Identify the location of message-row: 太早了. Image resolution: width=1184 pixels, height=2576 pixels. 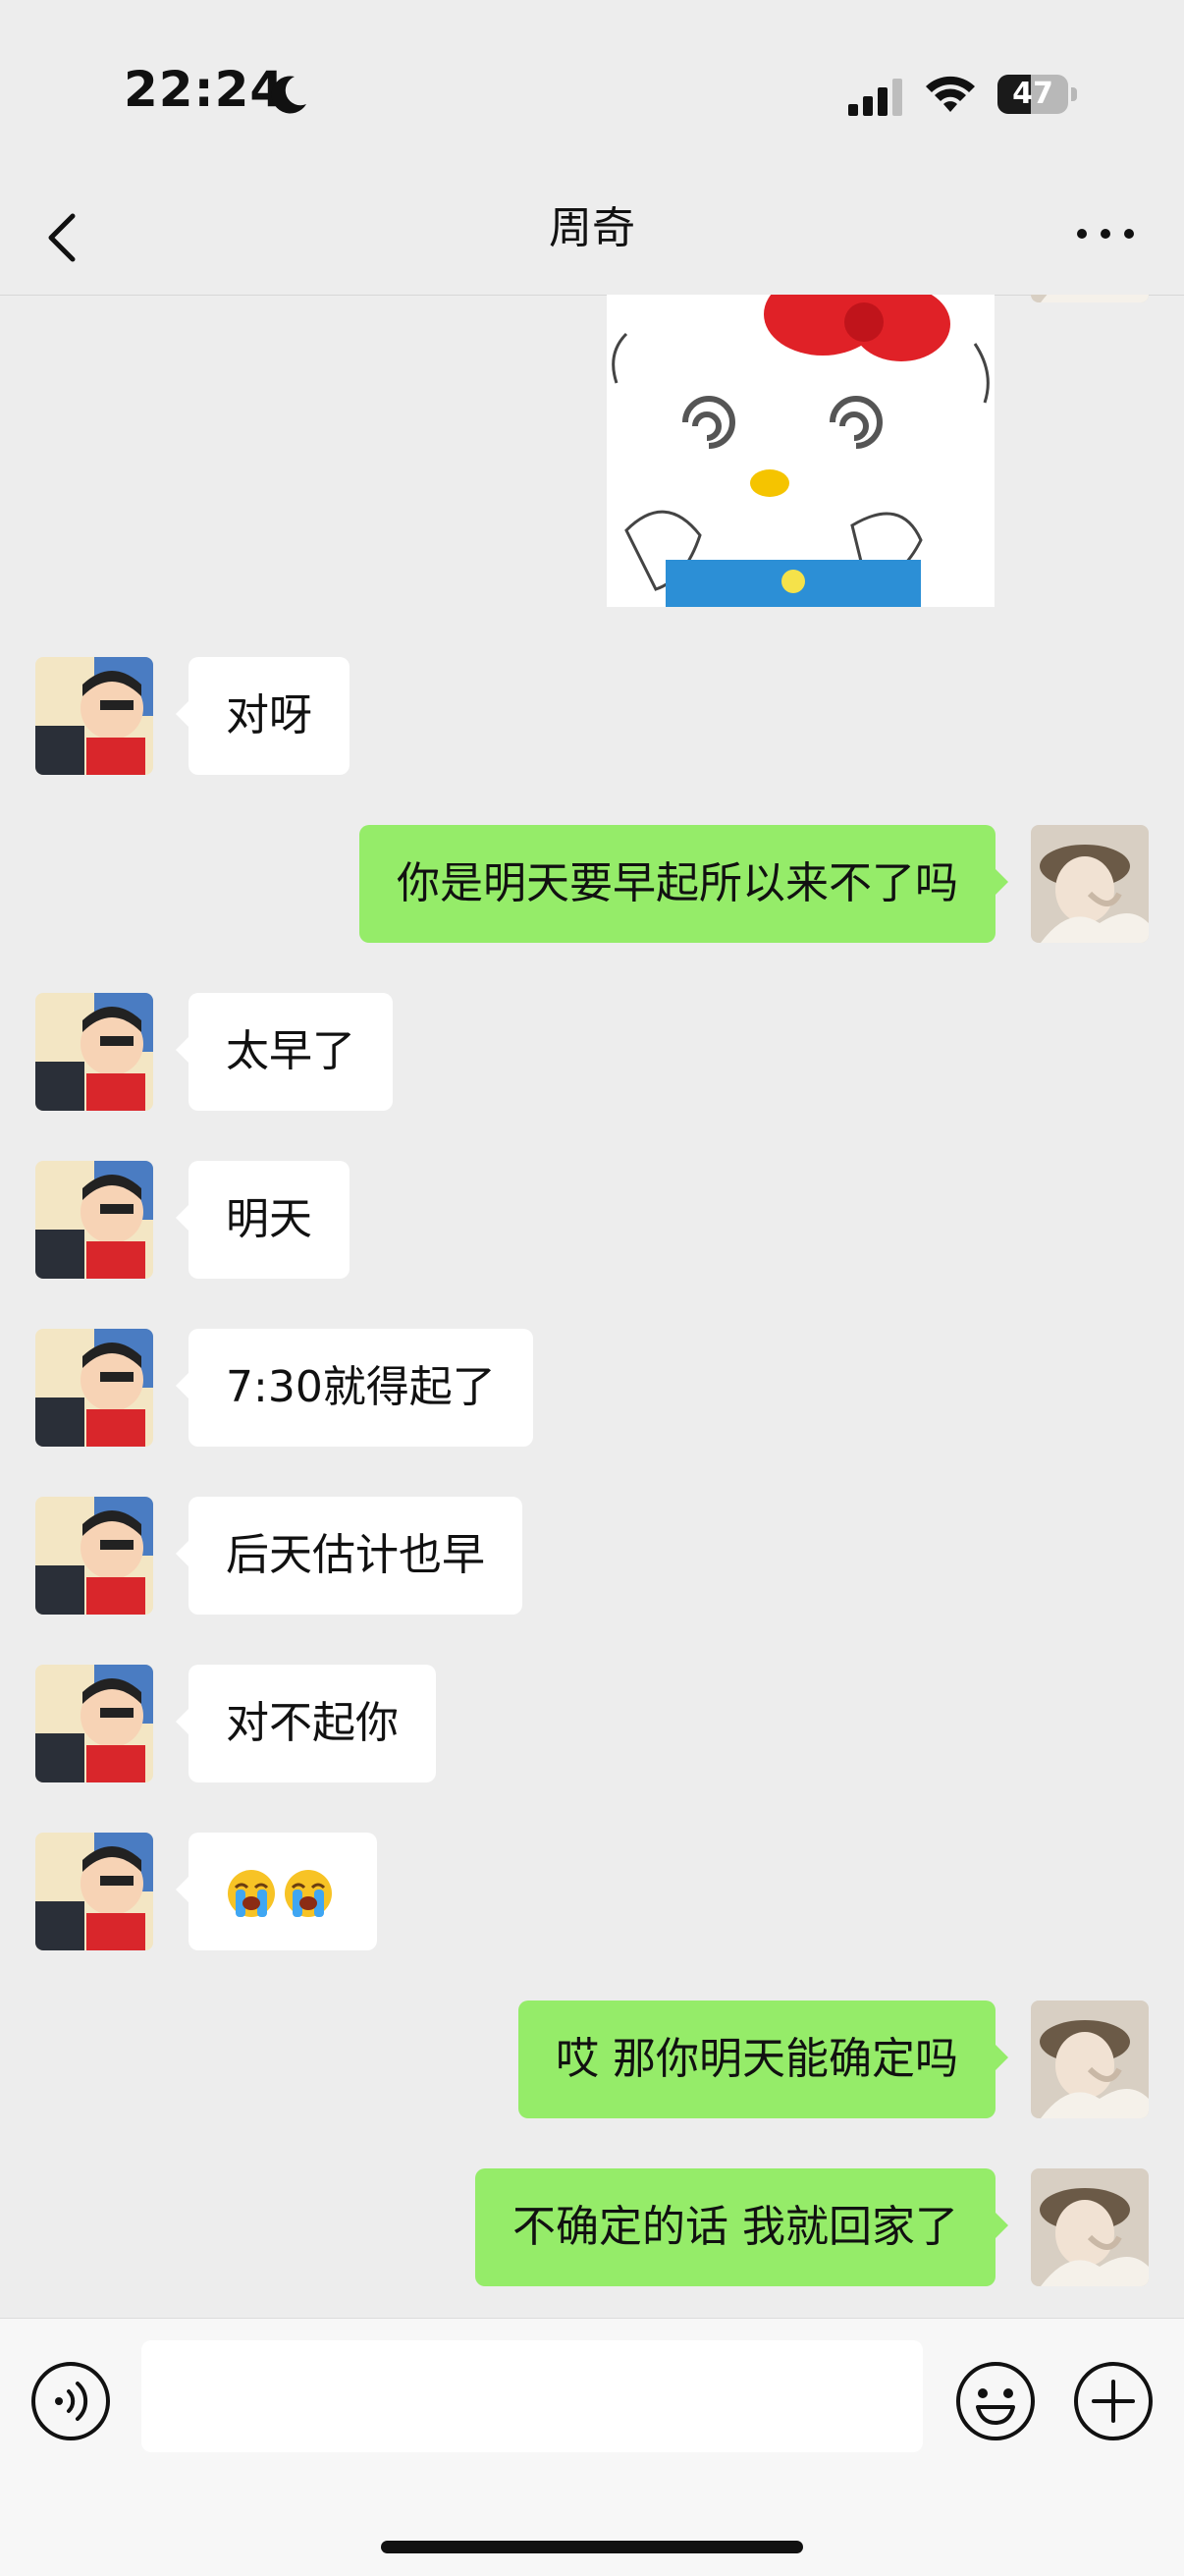
(592, 1052).